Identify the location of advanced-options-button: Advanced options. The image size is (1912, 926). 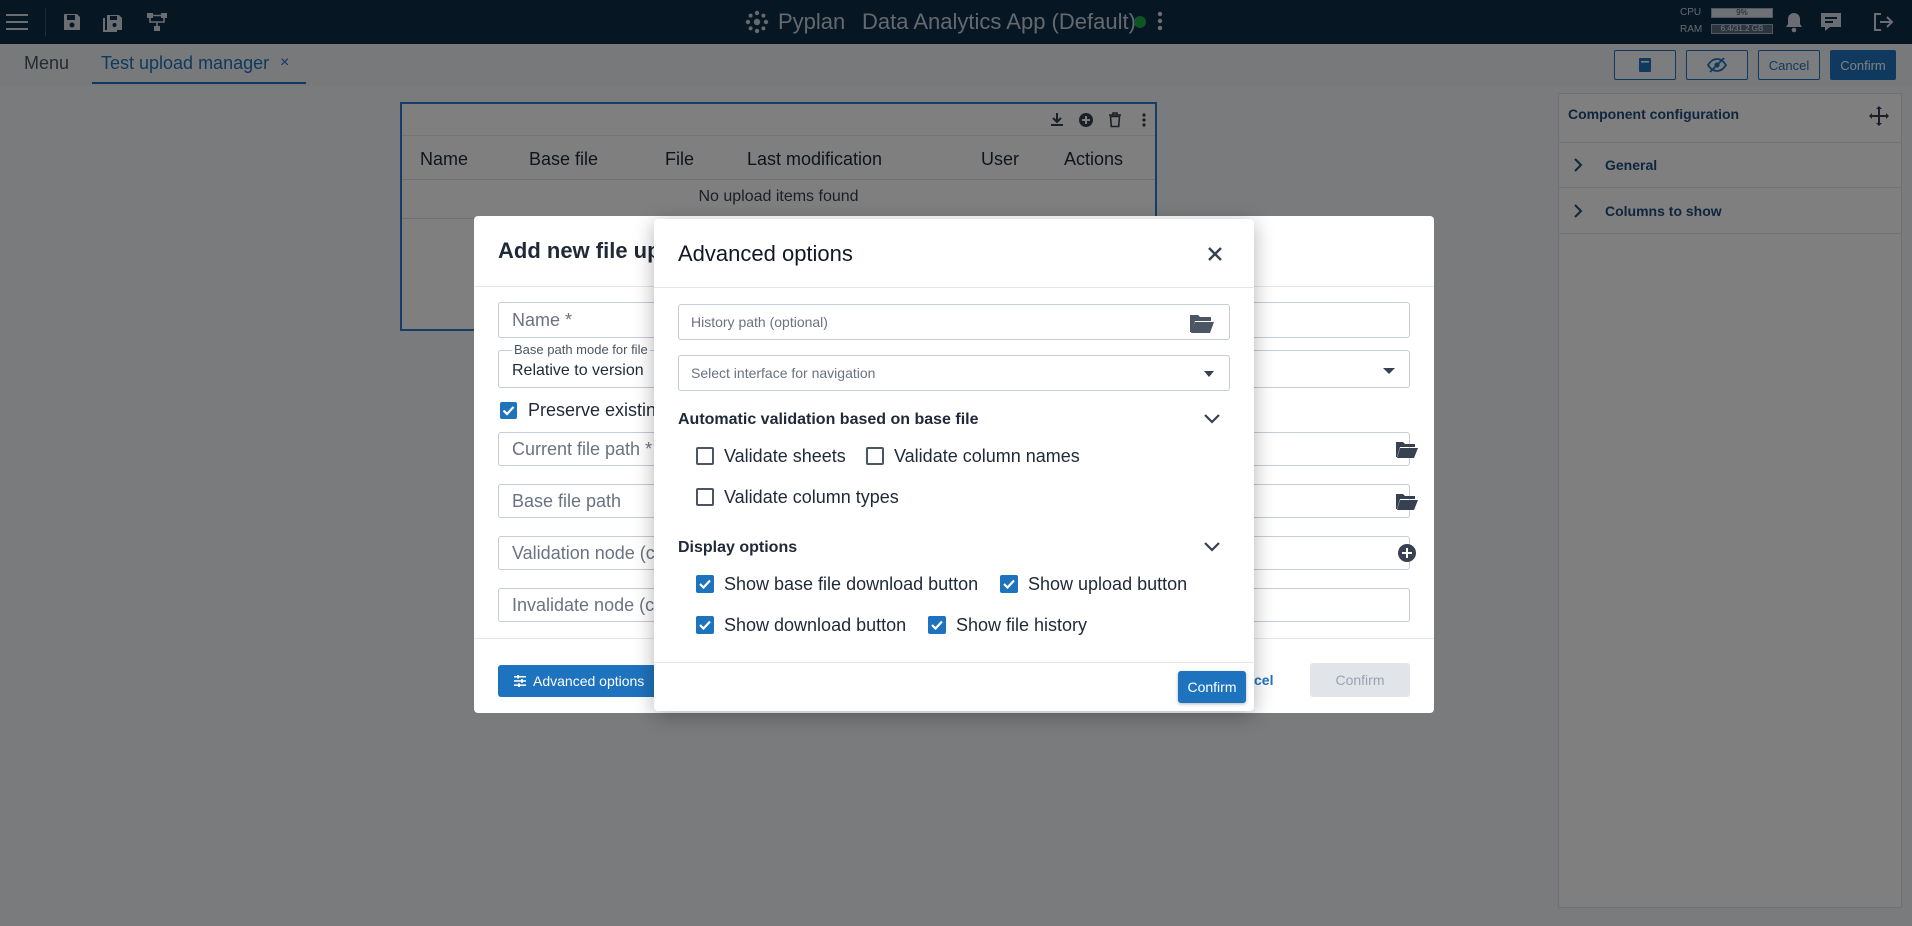
(578, 681).